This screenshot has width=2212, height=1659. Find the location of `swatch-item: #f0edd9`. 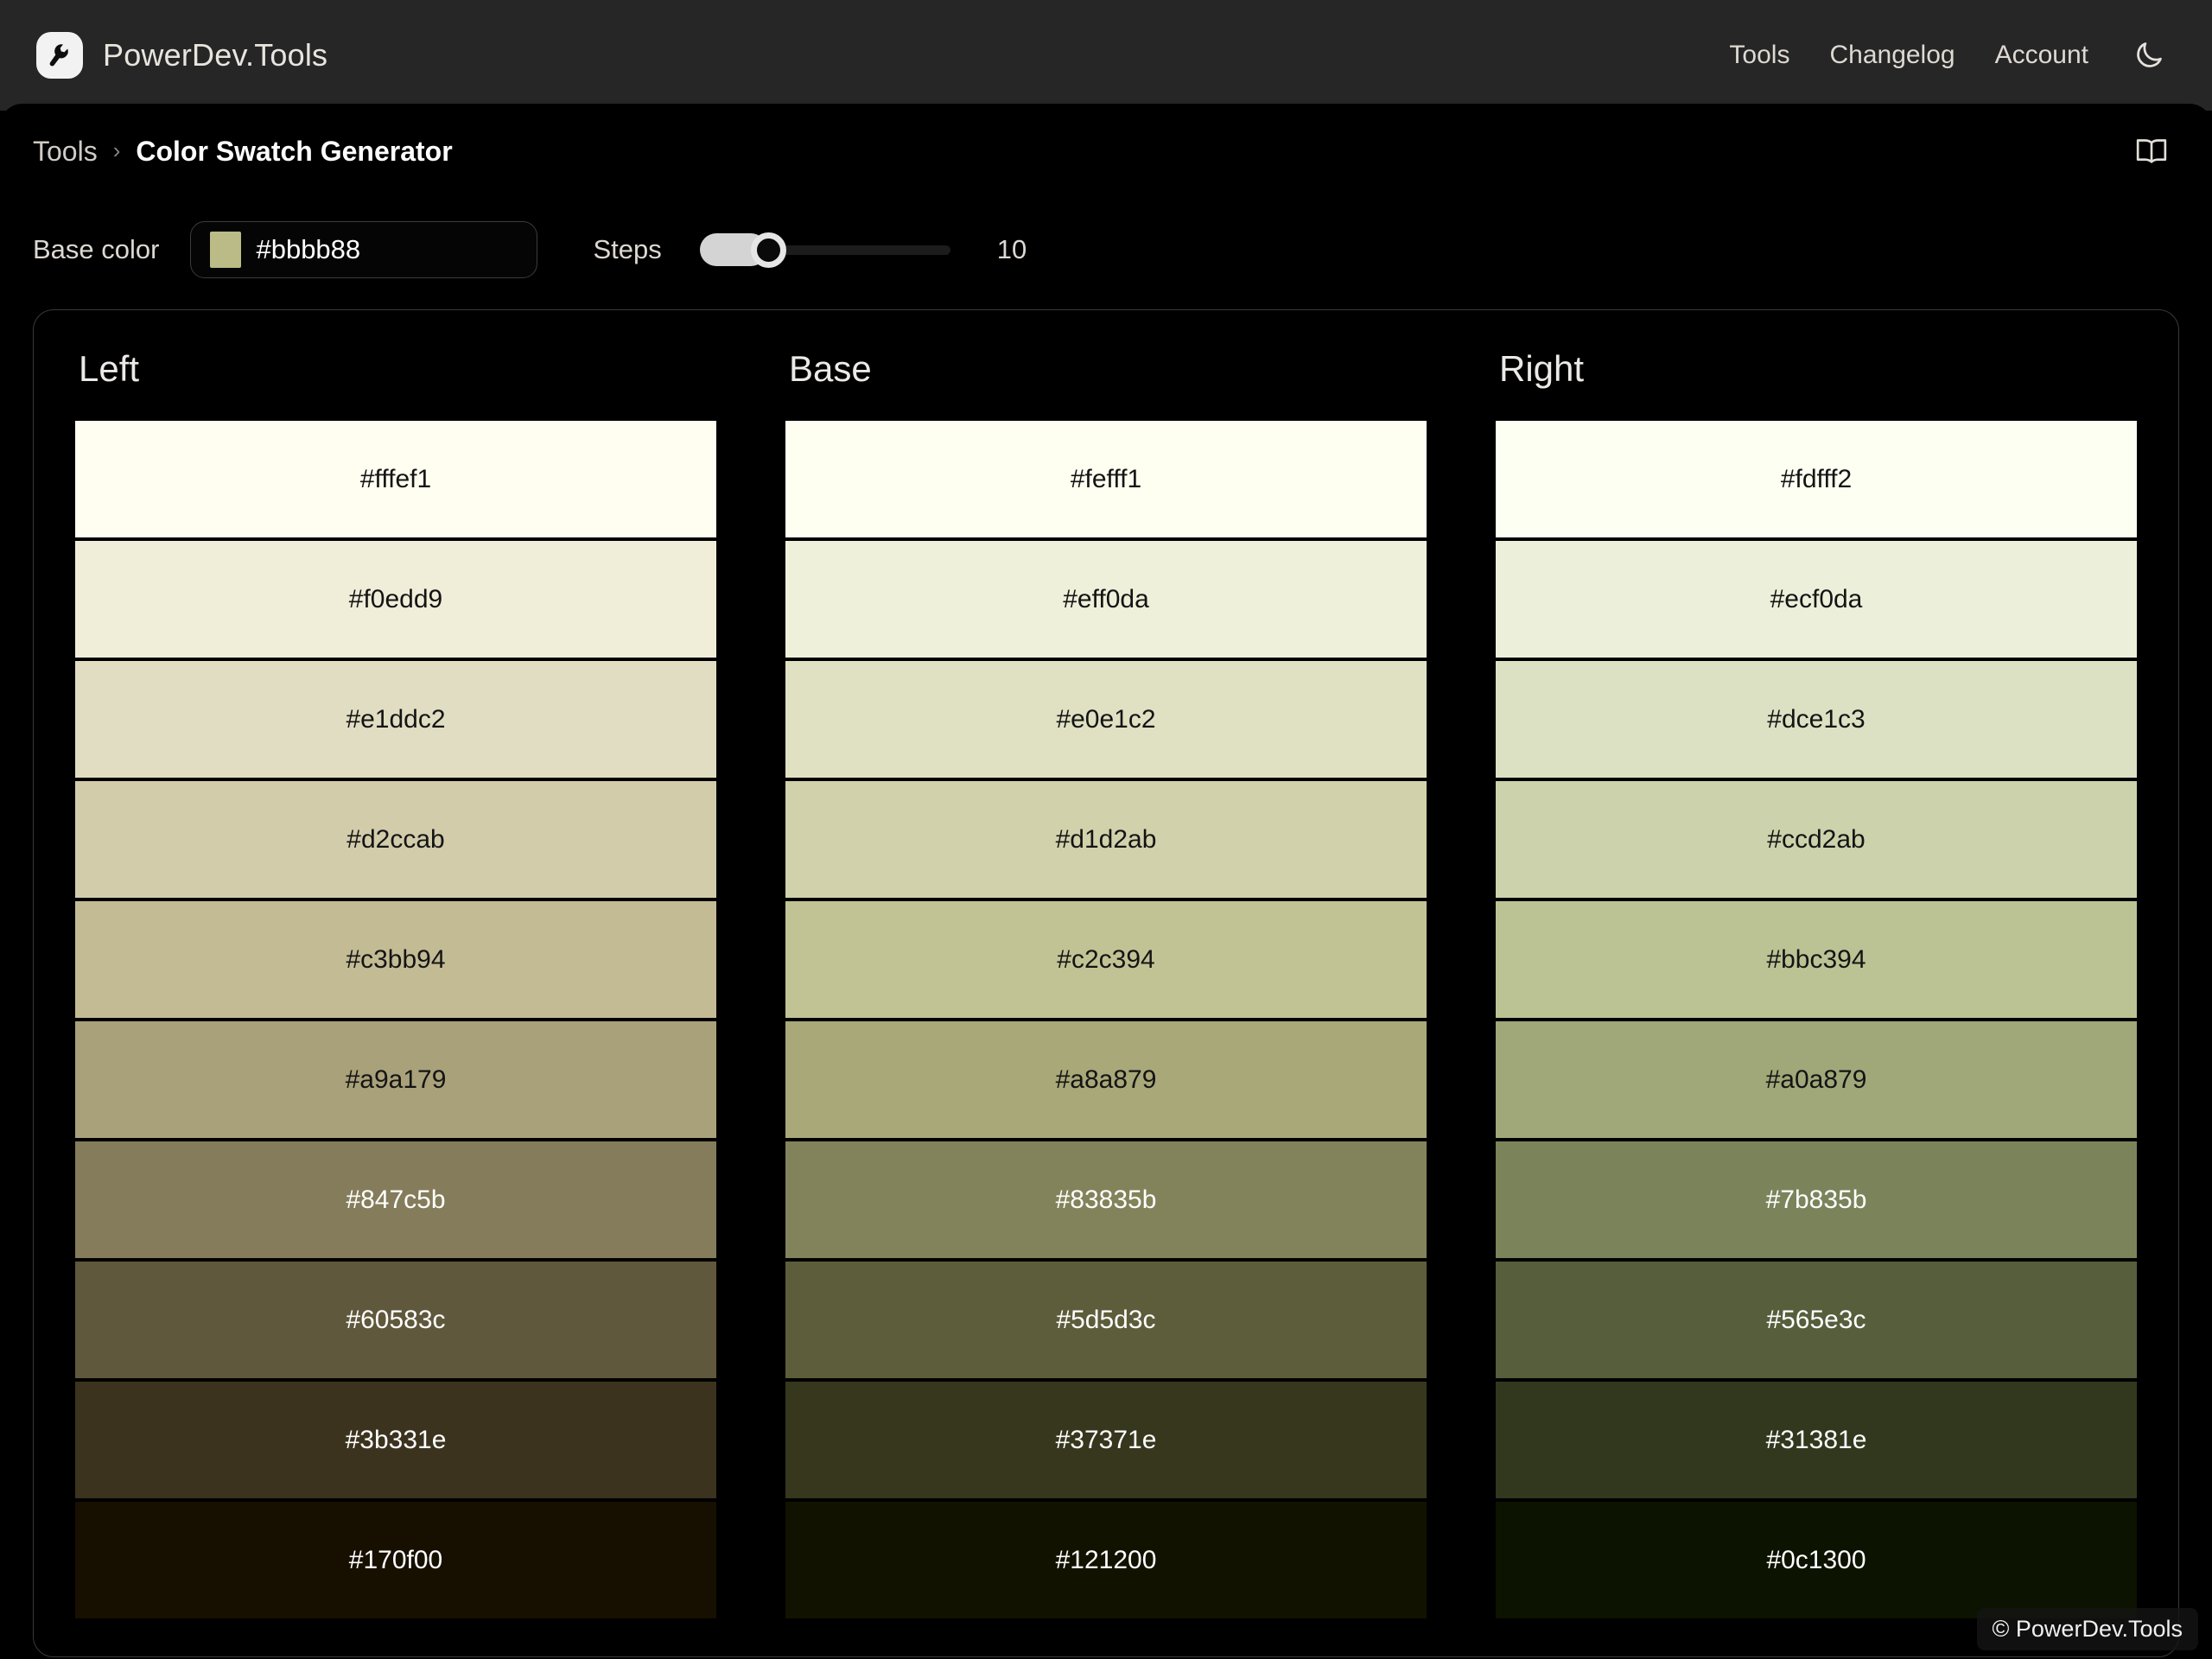

swatch-item: #f0edd9 is located at coordinates (395, 599).